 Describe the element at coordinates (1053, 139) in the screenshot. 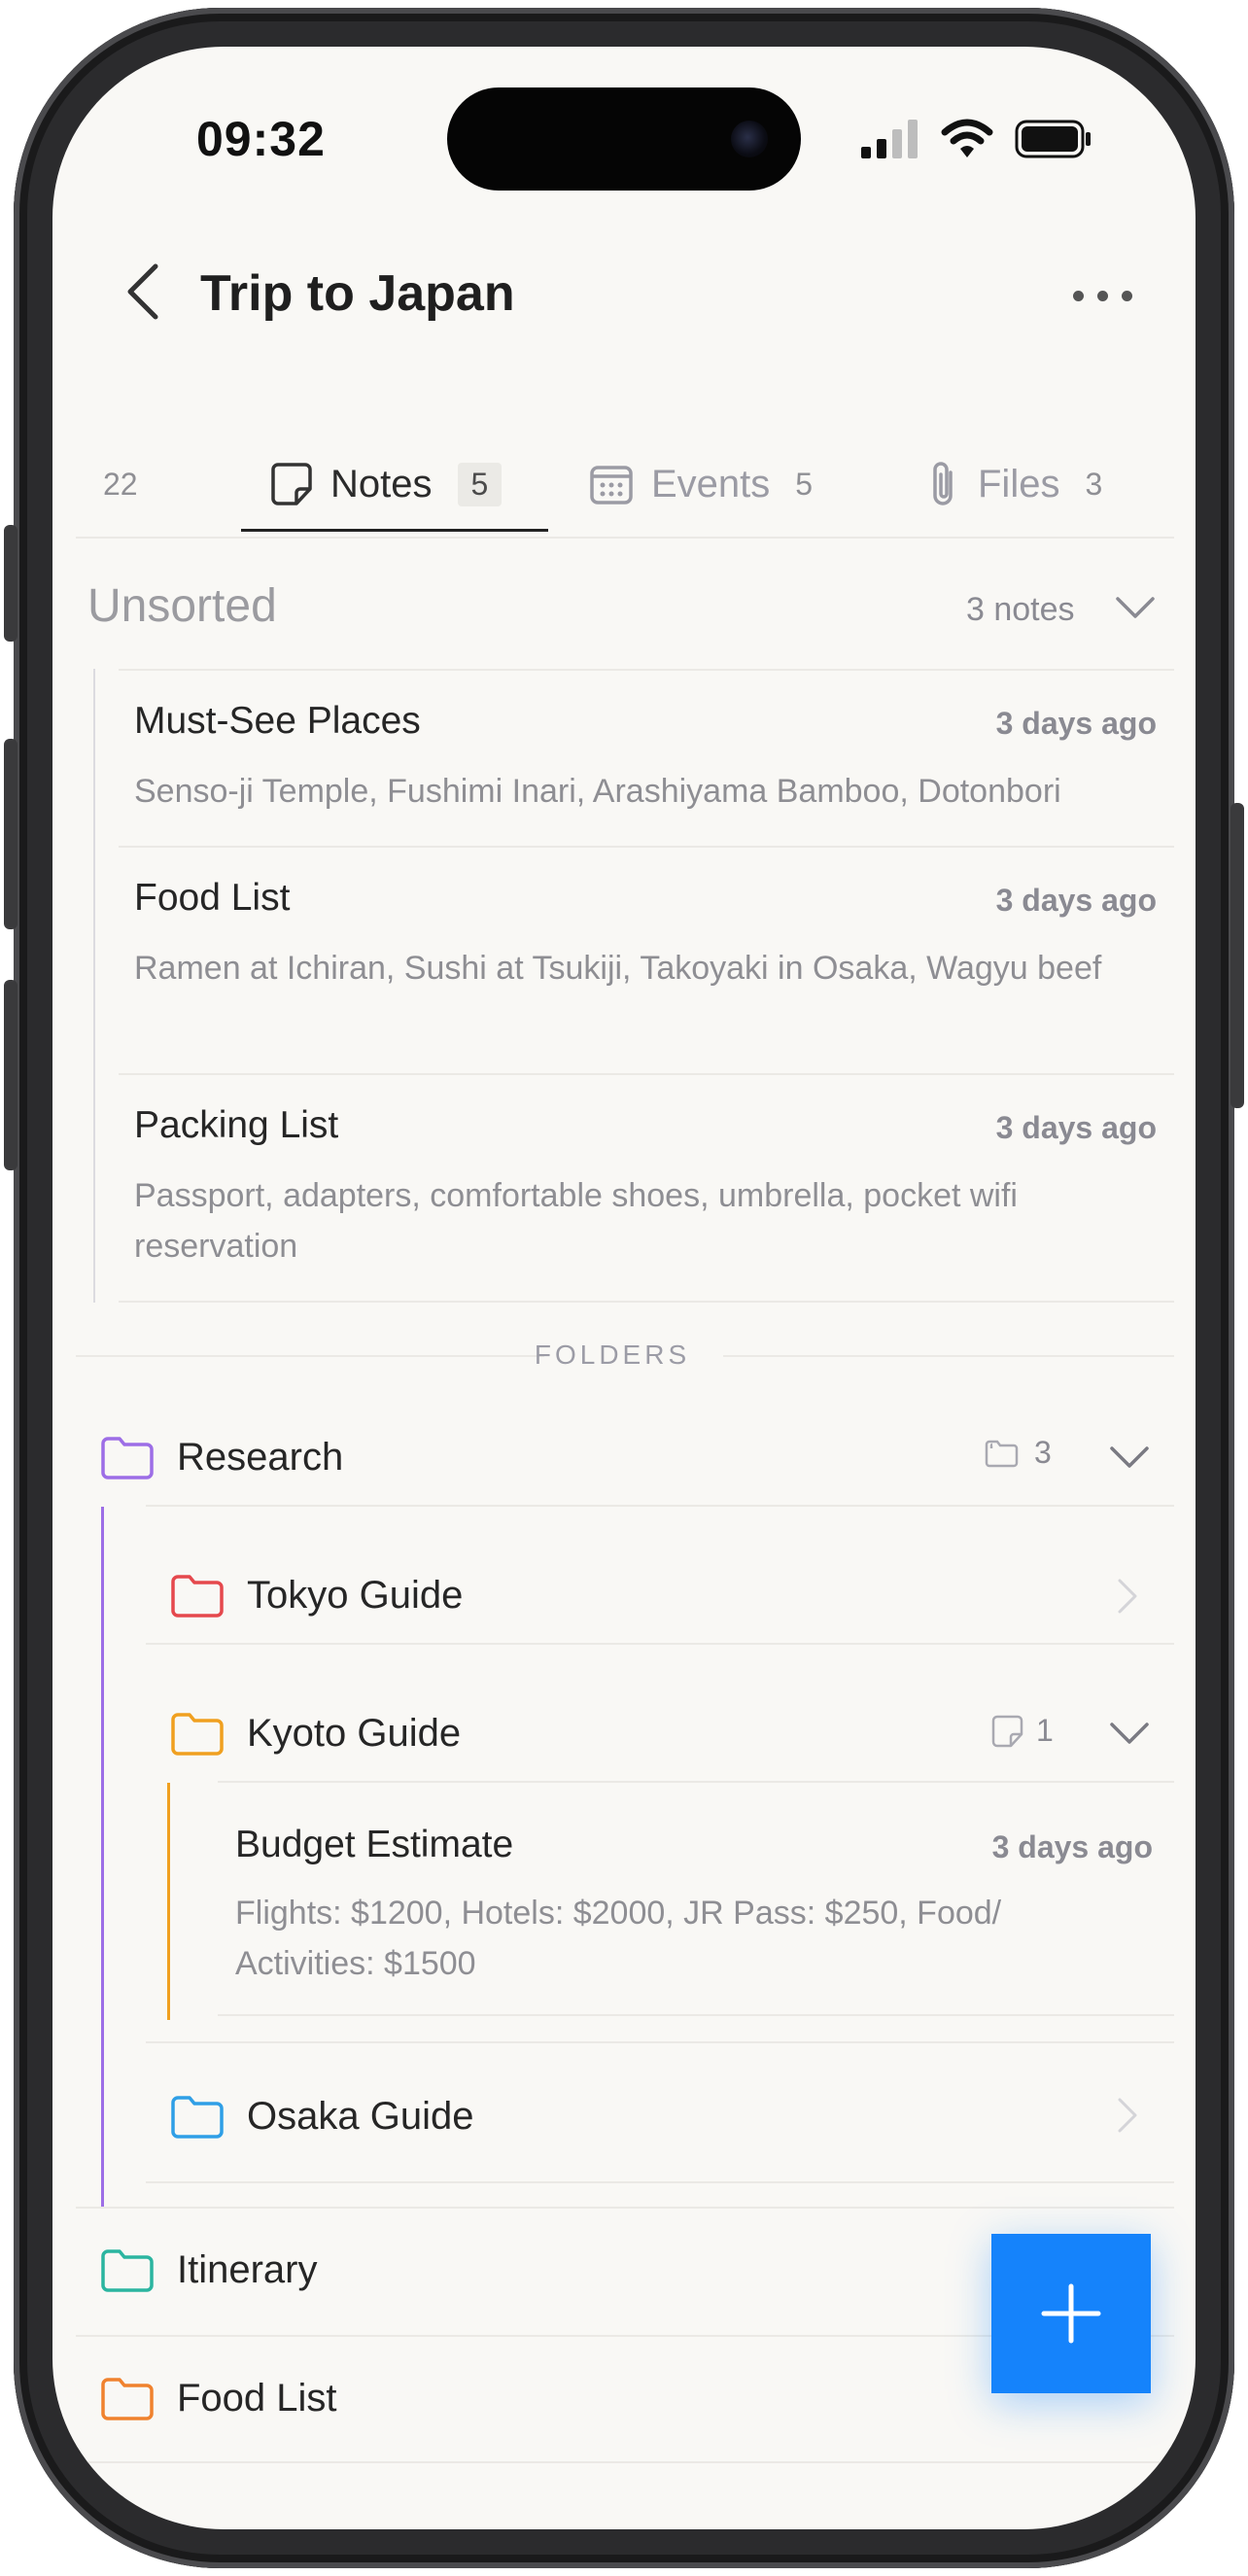

I see `battery-icon` at that location.